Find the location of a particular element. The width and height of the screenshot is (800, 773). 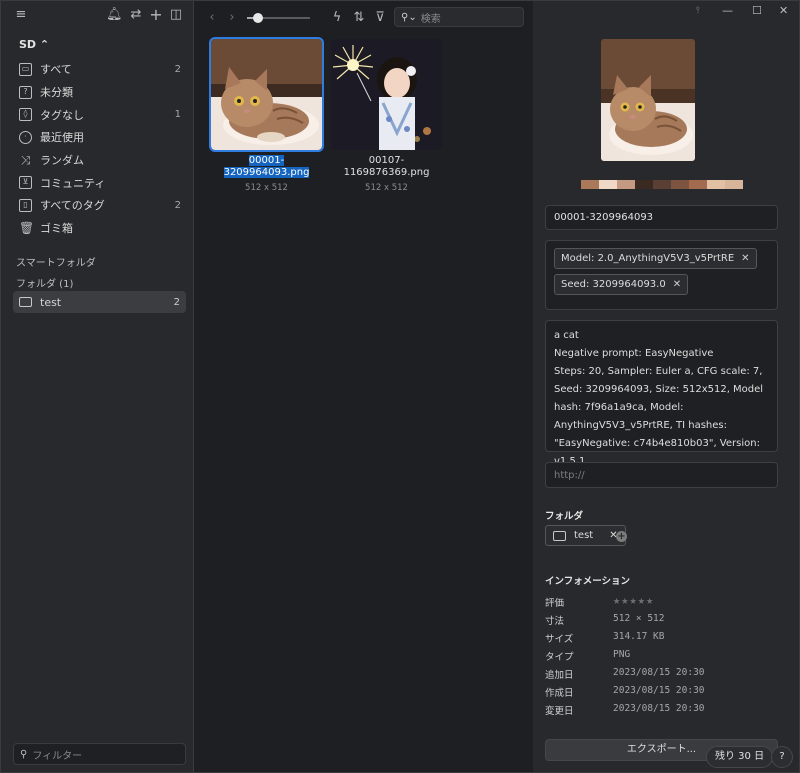

folder-chip-label: test is located at coordinates (584, 535).